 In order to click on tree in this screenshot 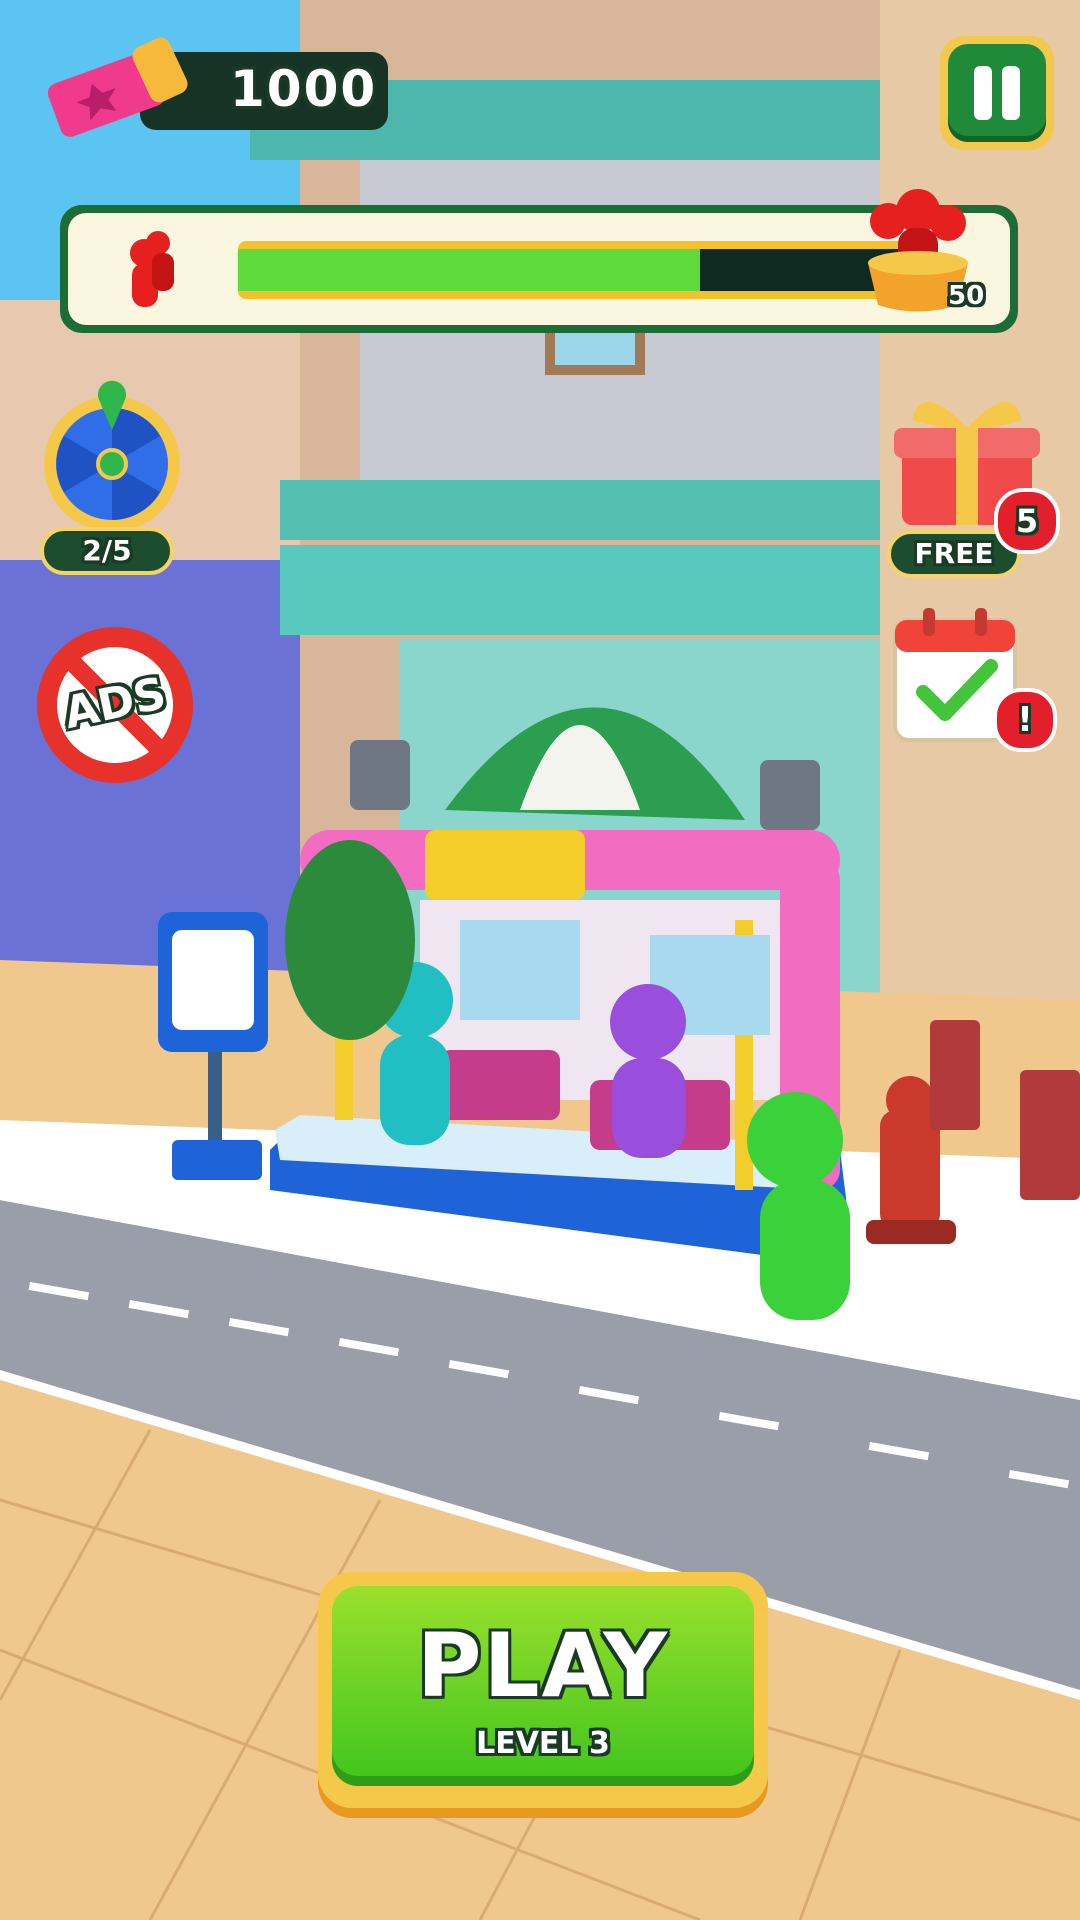, I will do `click(350, 940)`.